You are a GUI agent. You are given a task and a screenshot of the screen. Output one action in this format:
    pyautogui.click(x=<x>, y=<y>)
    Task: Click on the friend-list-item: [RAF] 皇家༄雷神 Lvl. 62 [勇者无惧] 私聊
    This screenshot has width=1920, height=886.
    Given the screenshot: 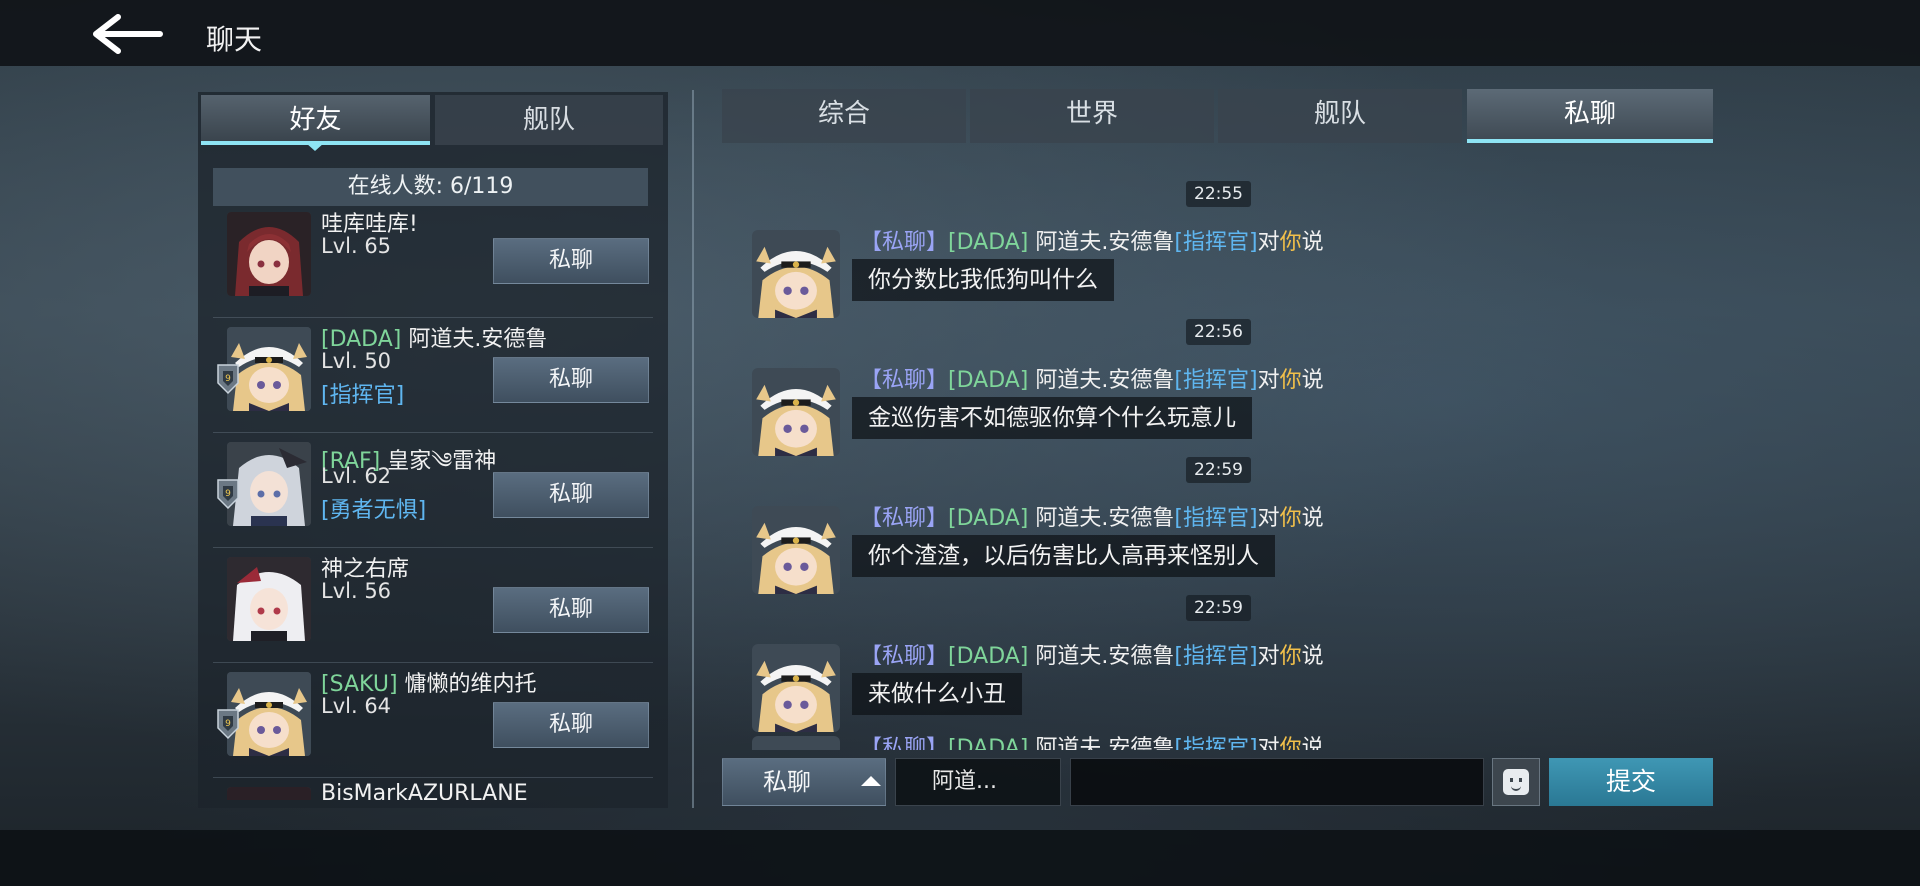 What is the action you would take?
    pyautogui.click(x=433, y=490)
    